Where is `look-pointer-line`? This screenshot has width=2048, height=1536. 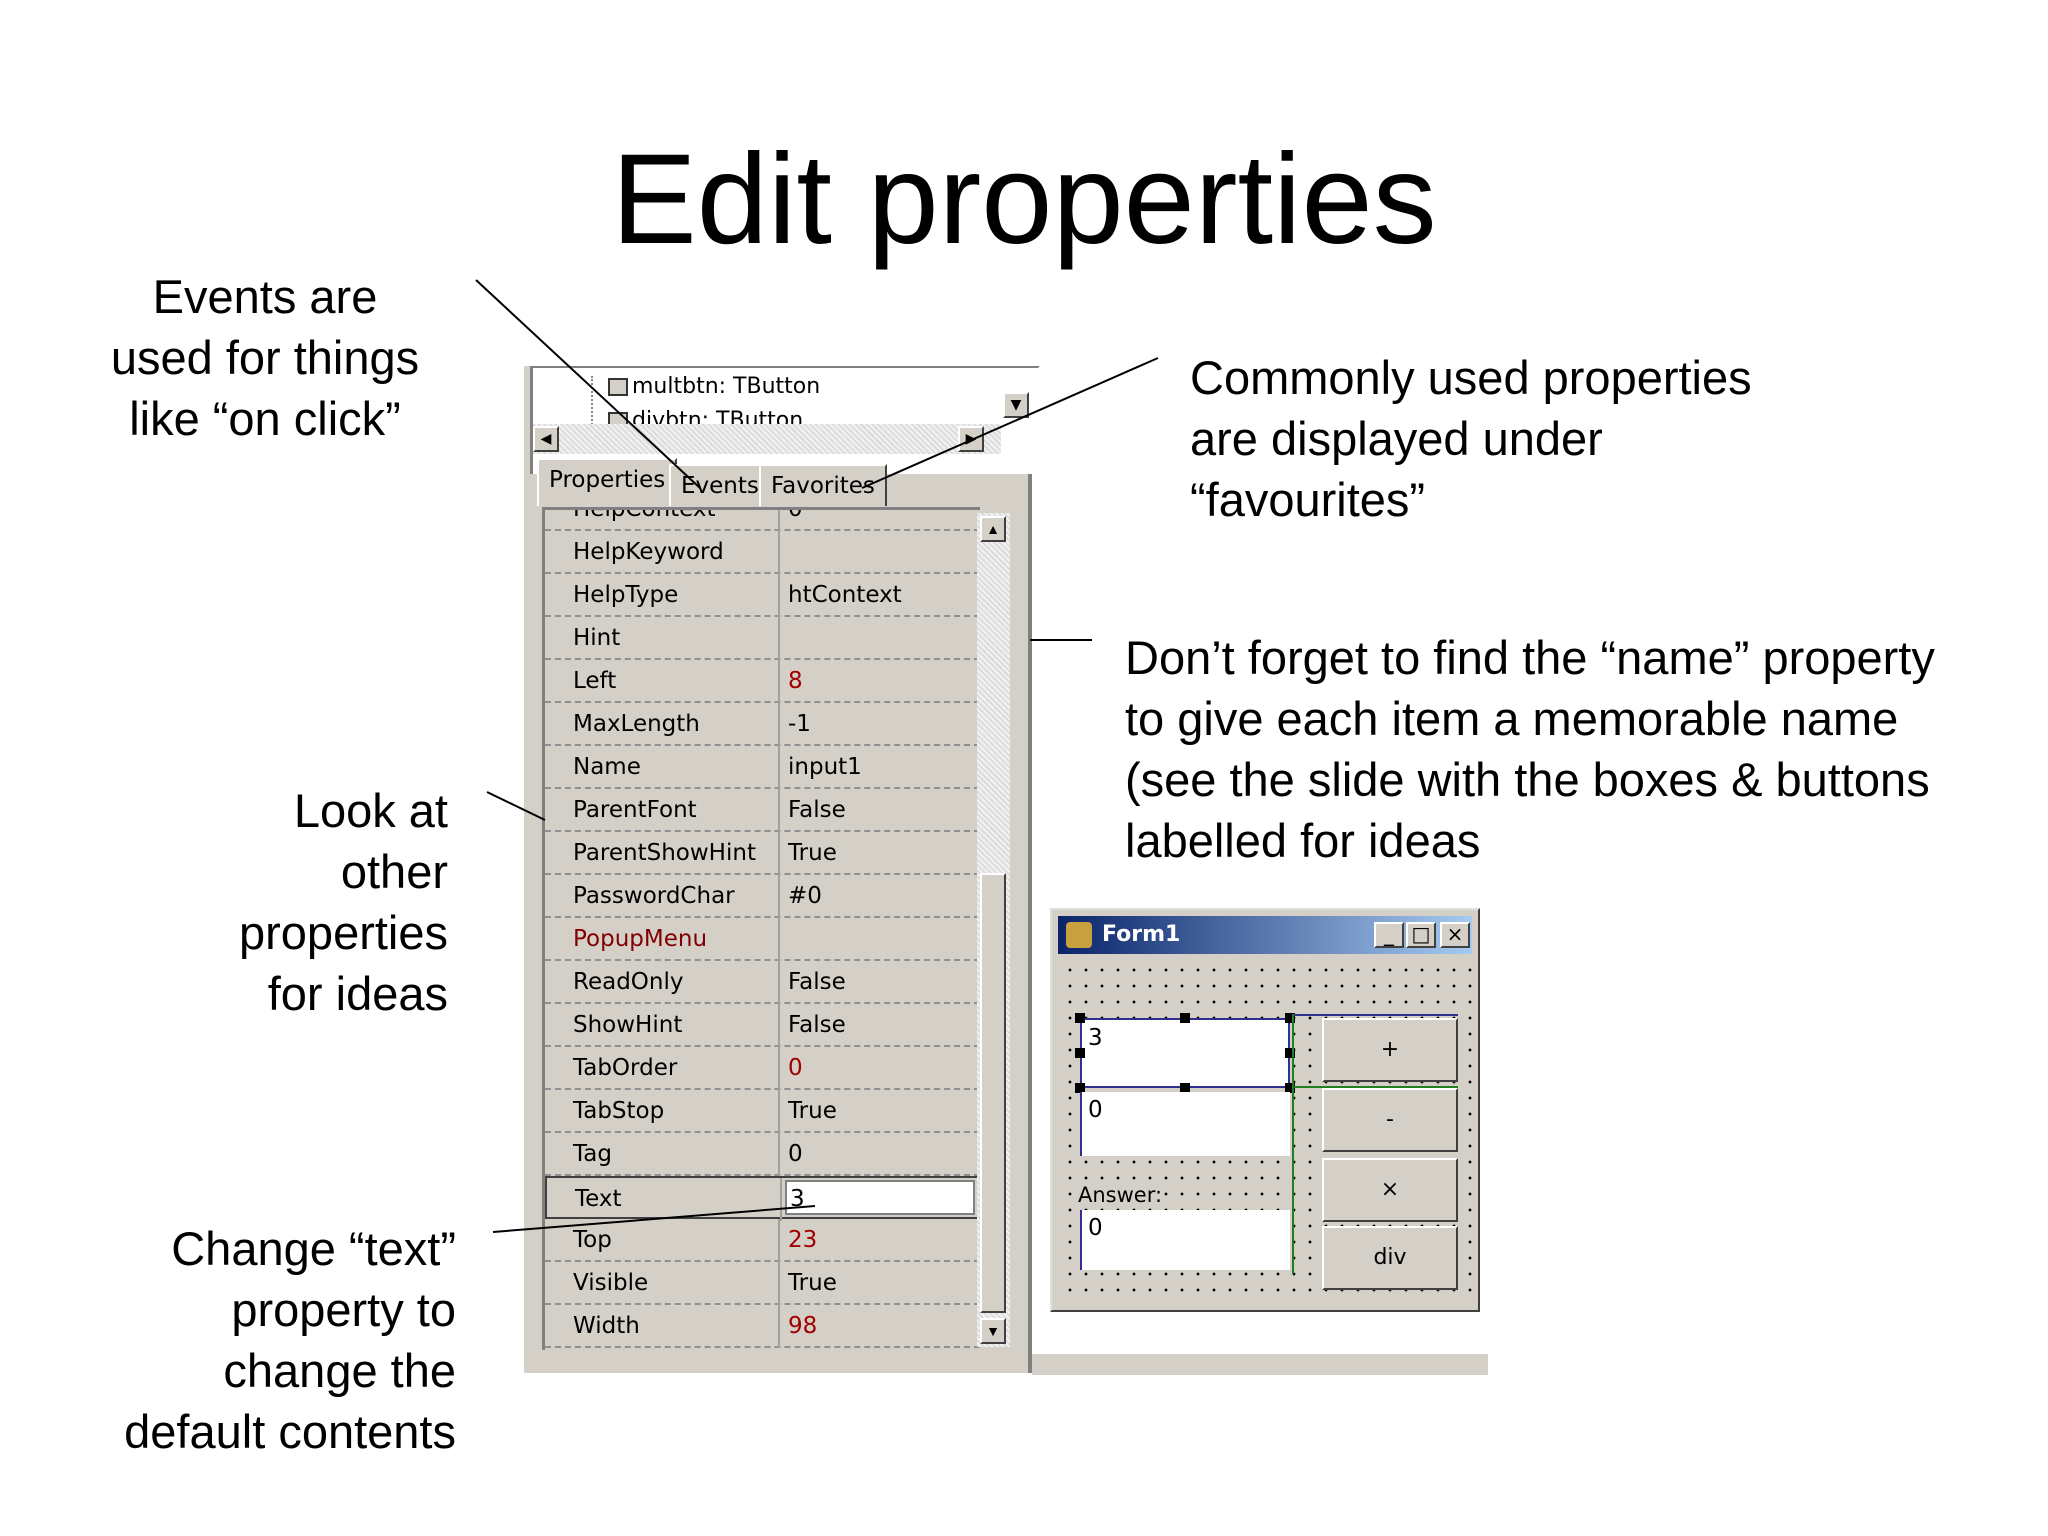
look-pointer-line is located at coordinates (516, 806).